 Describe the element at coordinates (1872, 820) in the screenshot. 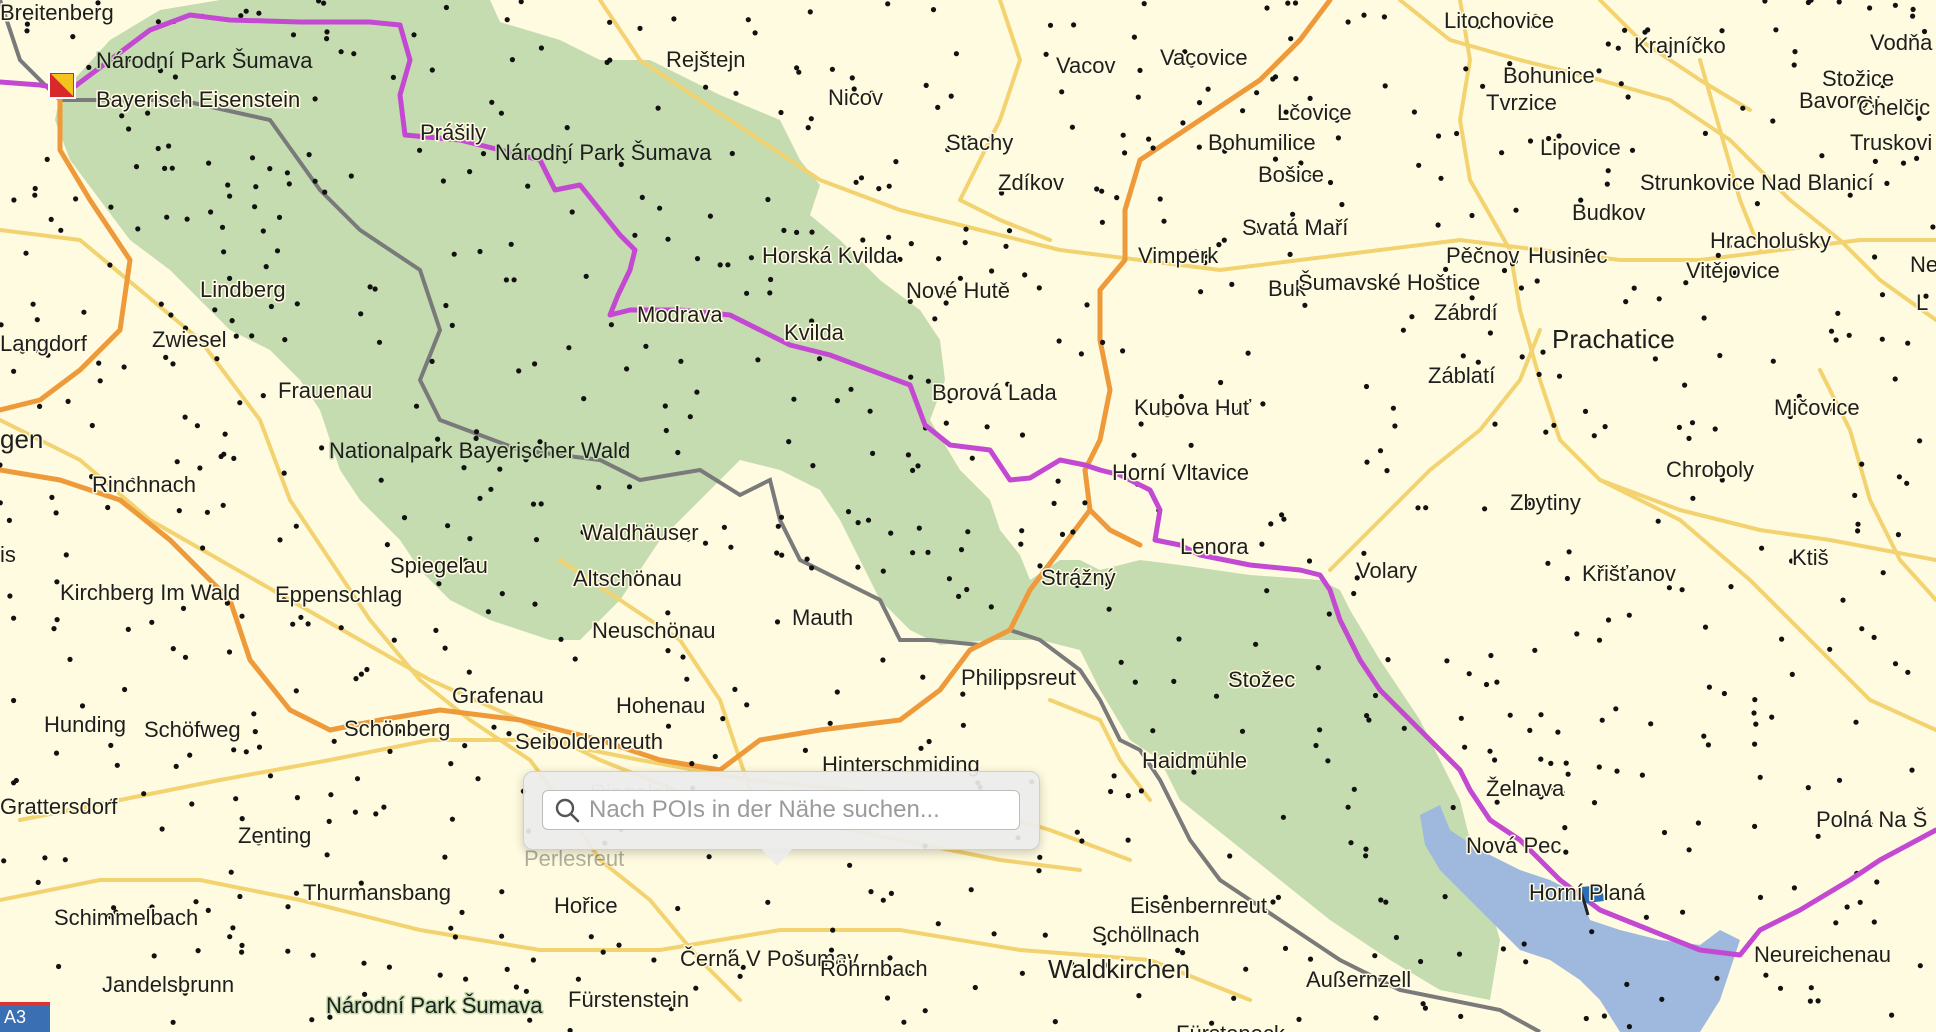

I see `place-label: Polná Na Š` at that location.